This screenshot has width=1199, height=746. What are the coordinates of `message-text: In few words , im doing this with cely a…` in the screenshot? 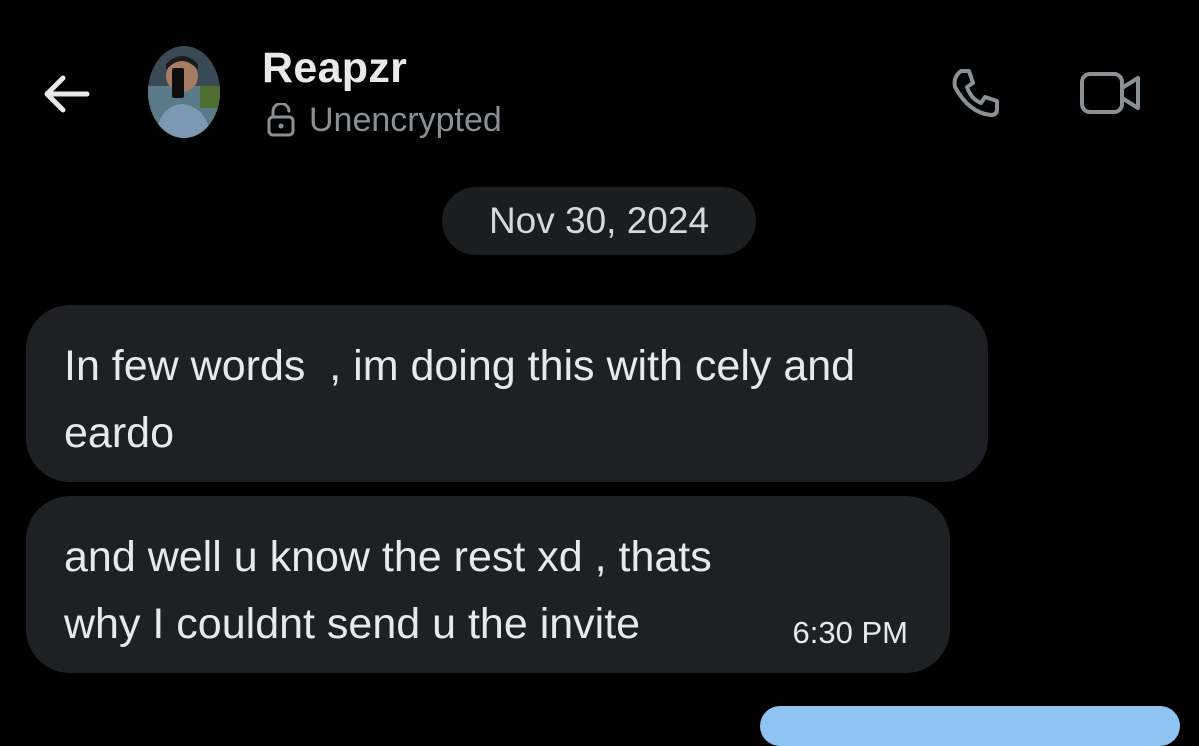 It's located at (466, 399).